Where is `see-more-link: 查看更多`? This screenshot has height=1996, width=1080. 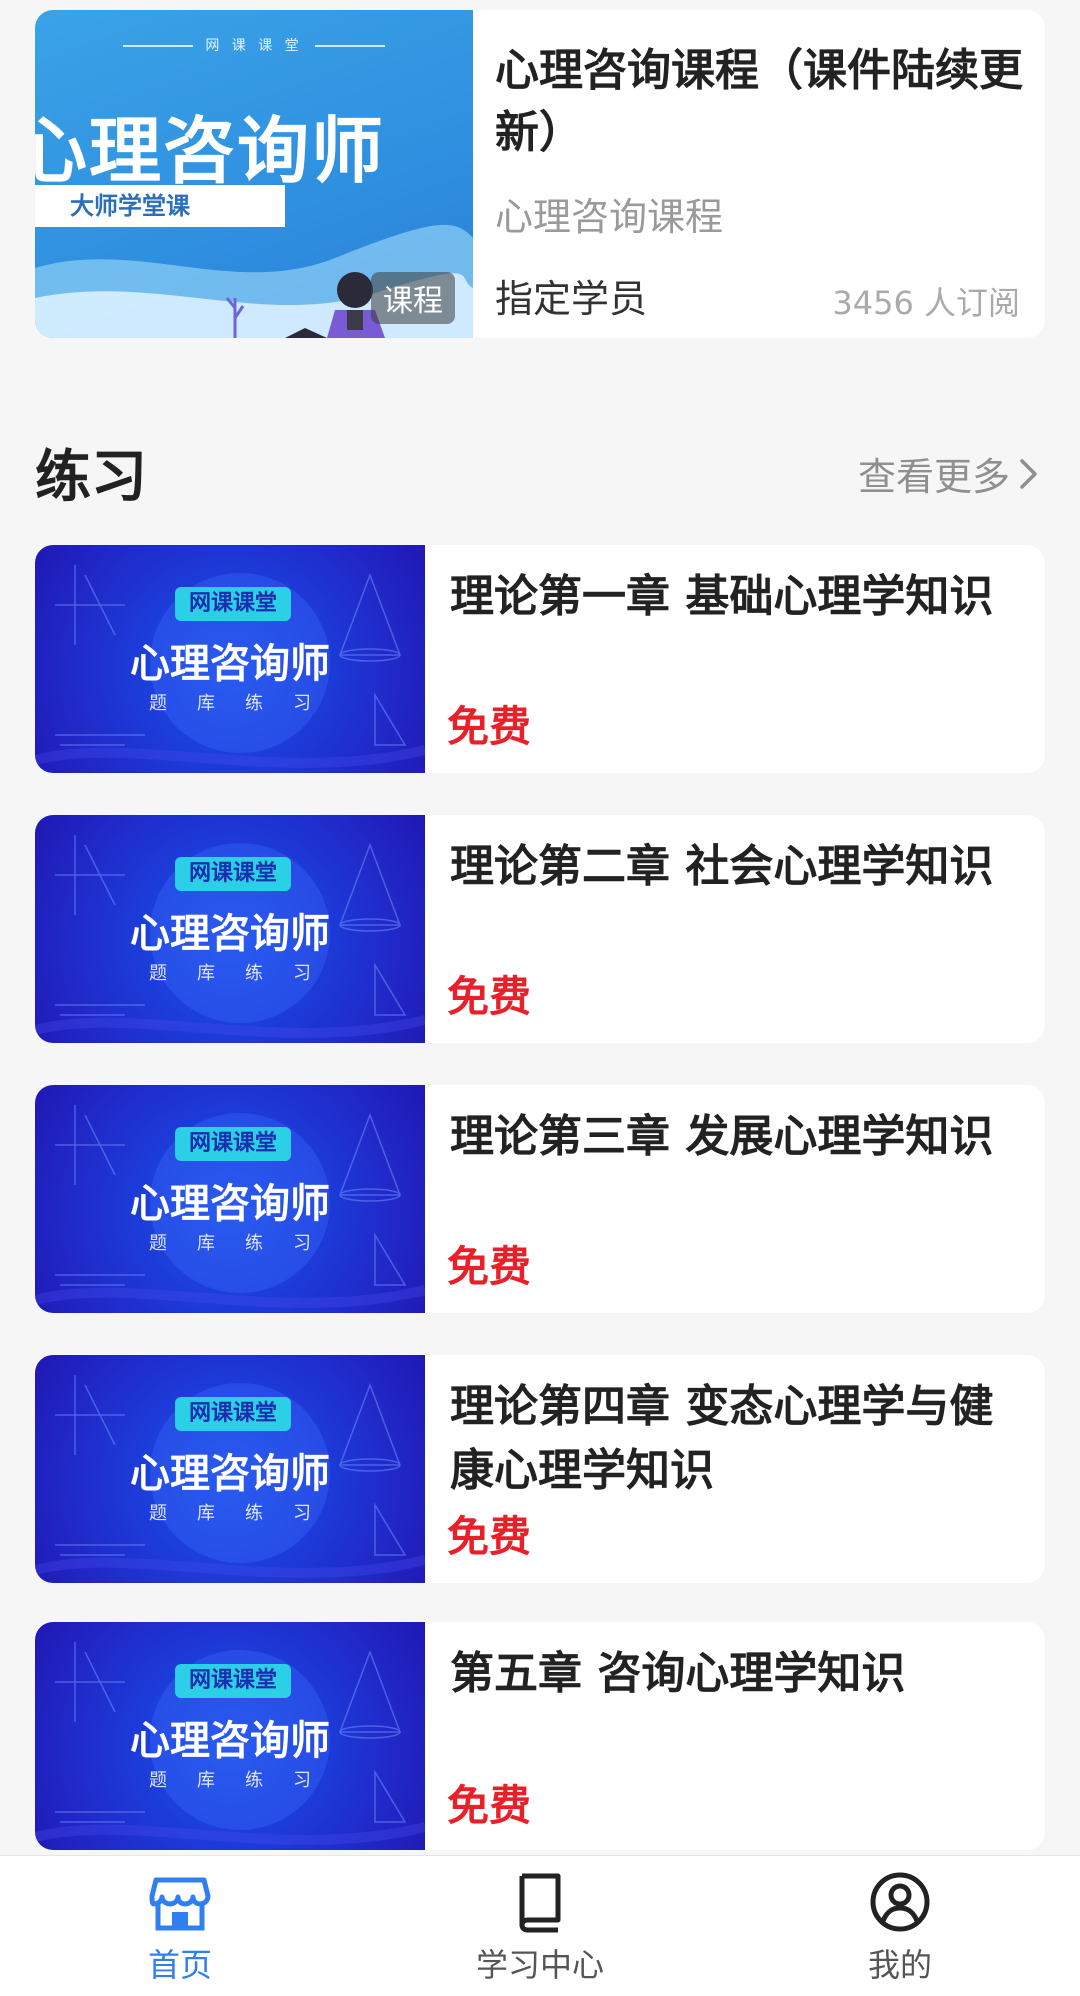
see-more-link: 查看更多 is located at coordinates (949, 473).